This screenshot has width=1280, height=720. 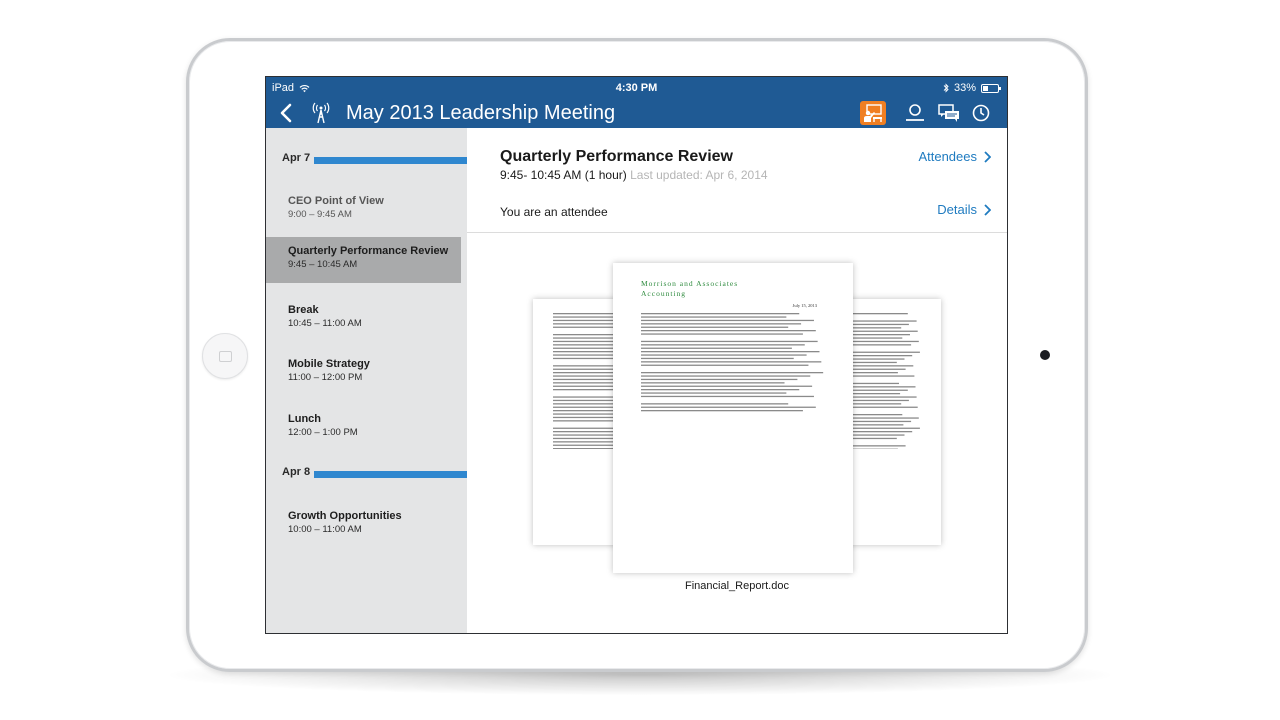 What do you see at coordinates (1045, 355) in the screenshot?
I see `front-camera` at bounding box center [1045, 355].